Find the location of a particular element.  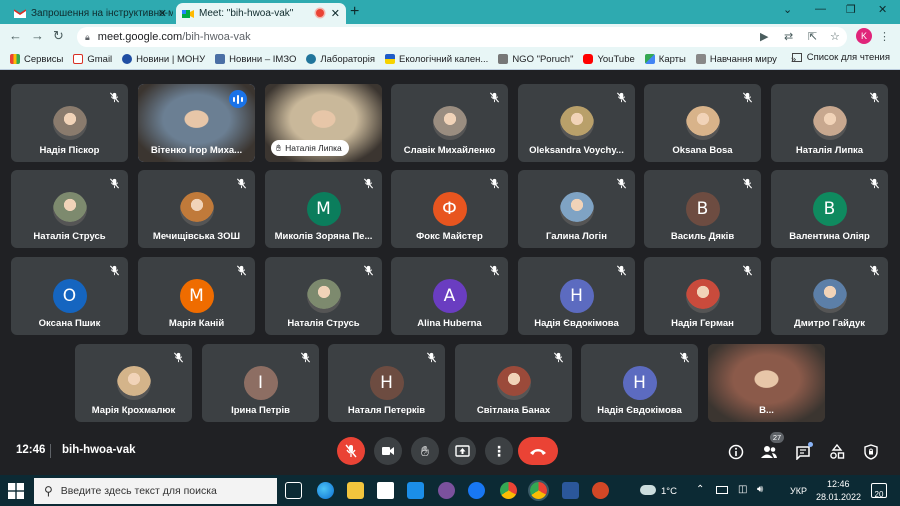

translate-icon: ⇄ is located at coordinates (788, 36).